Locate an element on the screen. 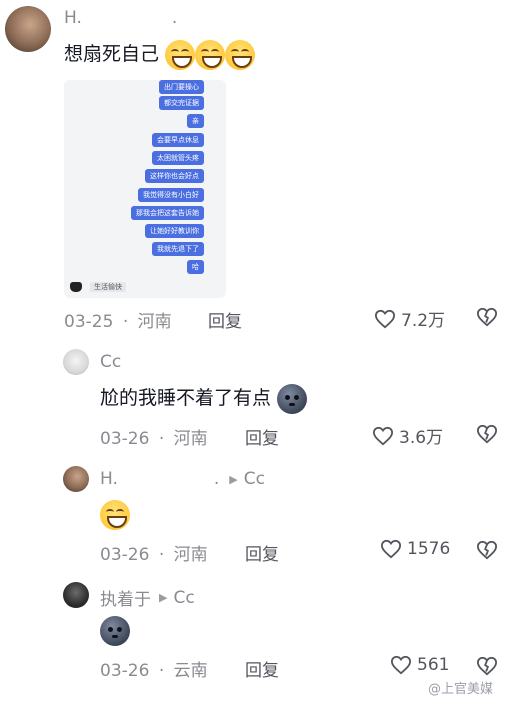  chat-bubble: 我觉得没有小白好 is located at coordinates (171, 195).